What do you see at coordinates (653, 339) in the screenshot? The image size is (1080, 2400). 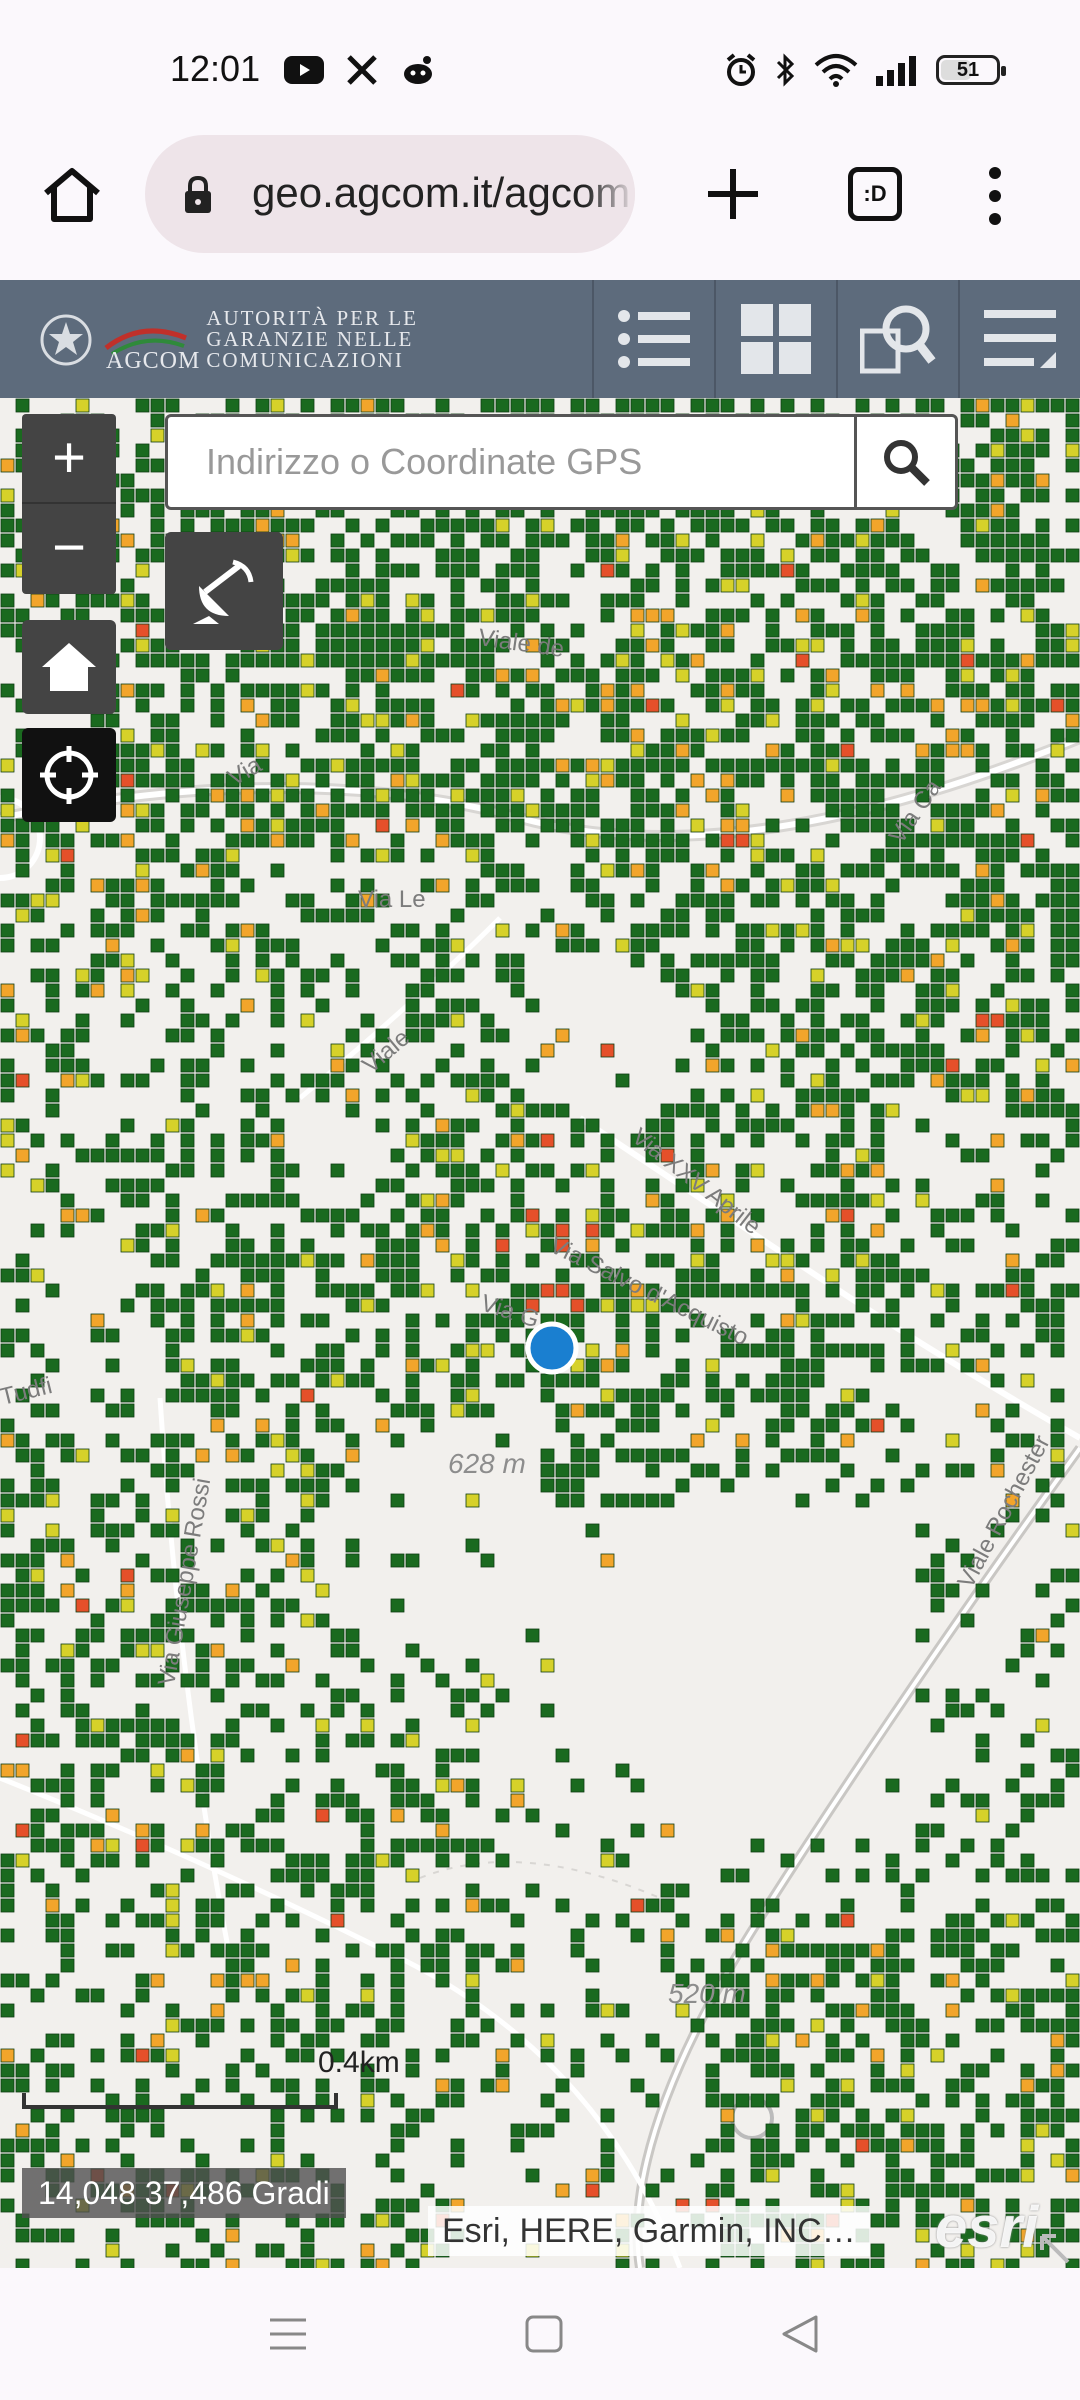 I see `legend-button` at bounding box center [653, 339].